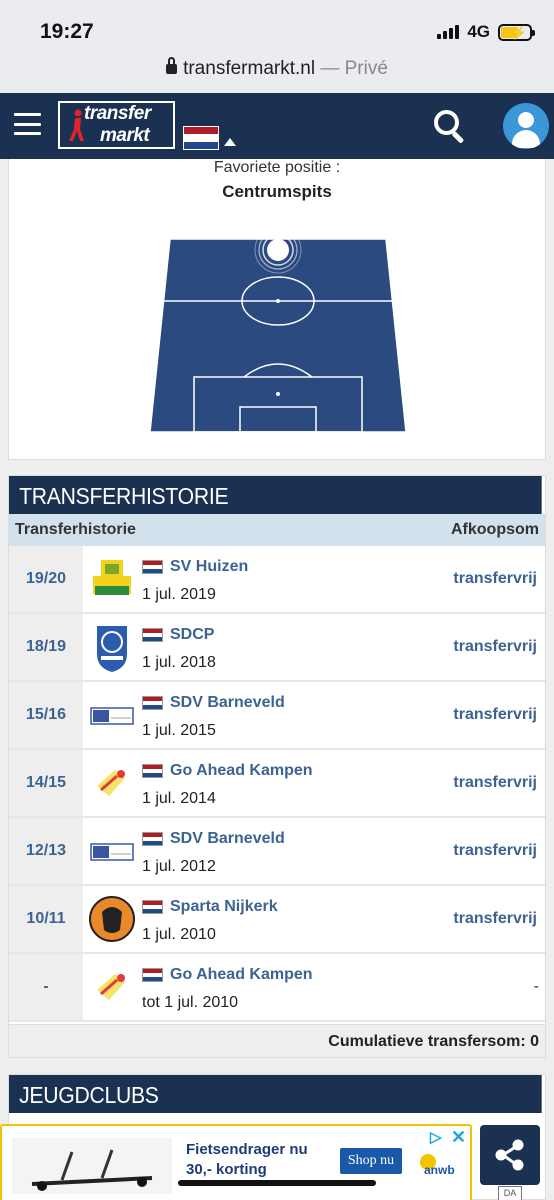 The width and height of the screenshot is (554, 1200). I want to click on battery-icon: ⚡, so click(516, 32).